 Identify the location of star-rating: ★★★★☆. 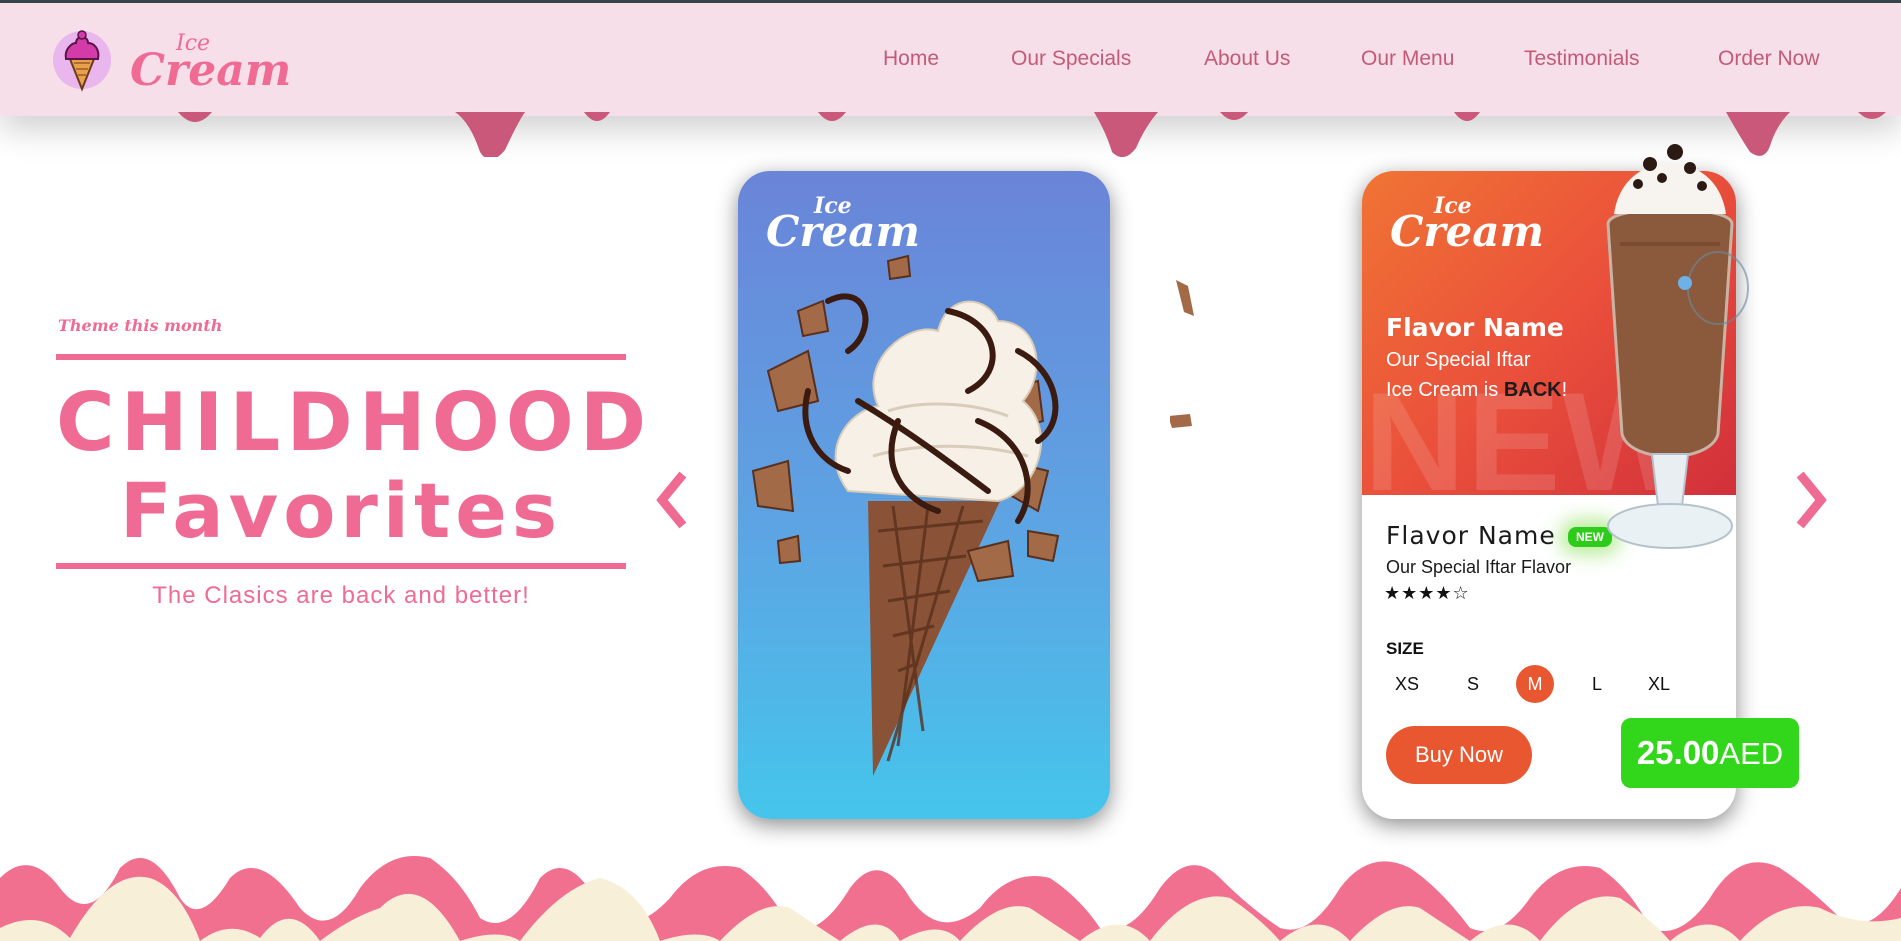
(1427, 593).